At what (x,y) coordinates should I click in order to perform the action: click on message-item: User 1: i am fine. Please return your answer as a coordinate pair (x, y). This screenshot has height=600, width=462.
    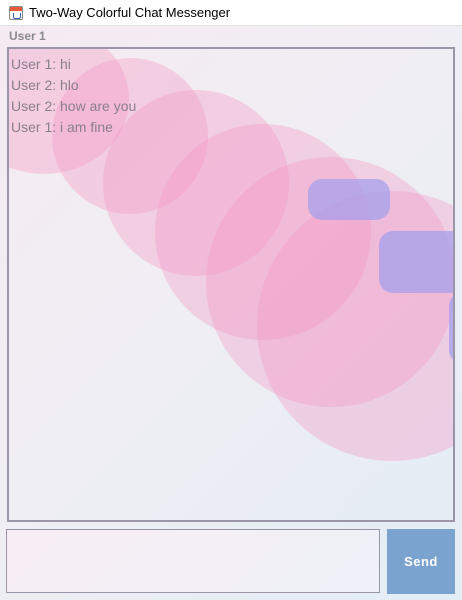
    Looking at the image, I should click on (62, 127).